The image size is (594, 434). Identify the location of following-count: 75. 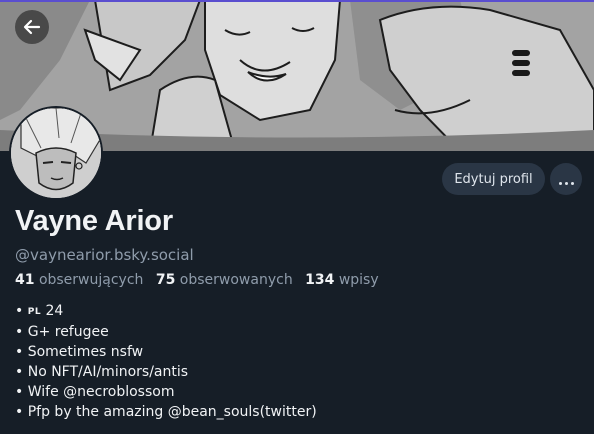
(165, 280).